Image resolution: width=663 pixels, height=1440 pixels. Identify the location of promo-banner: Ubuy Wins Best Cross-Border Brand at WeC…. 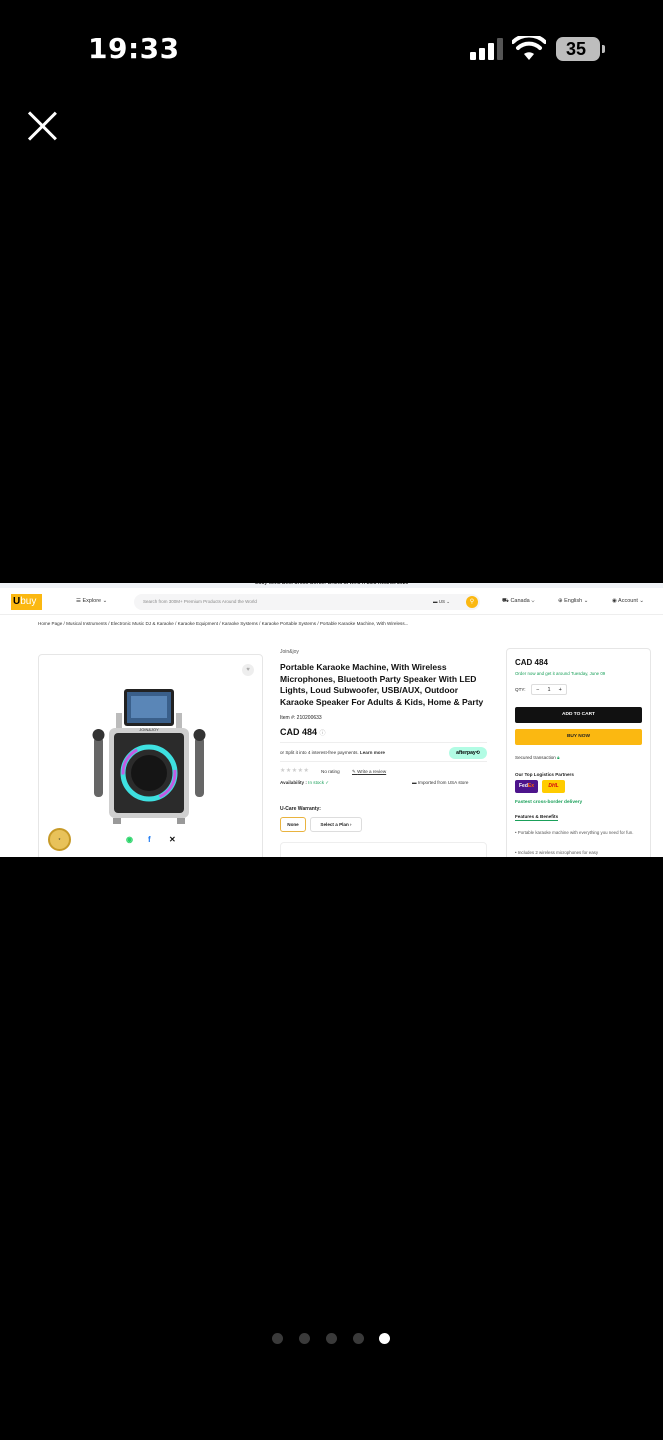
(331, 585).